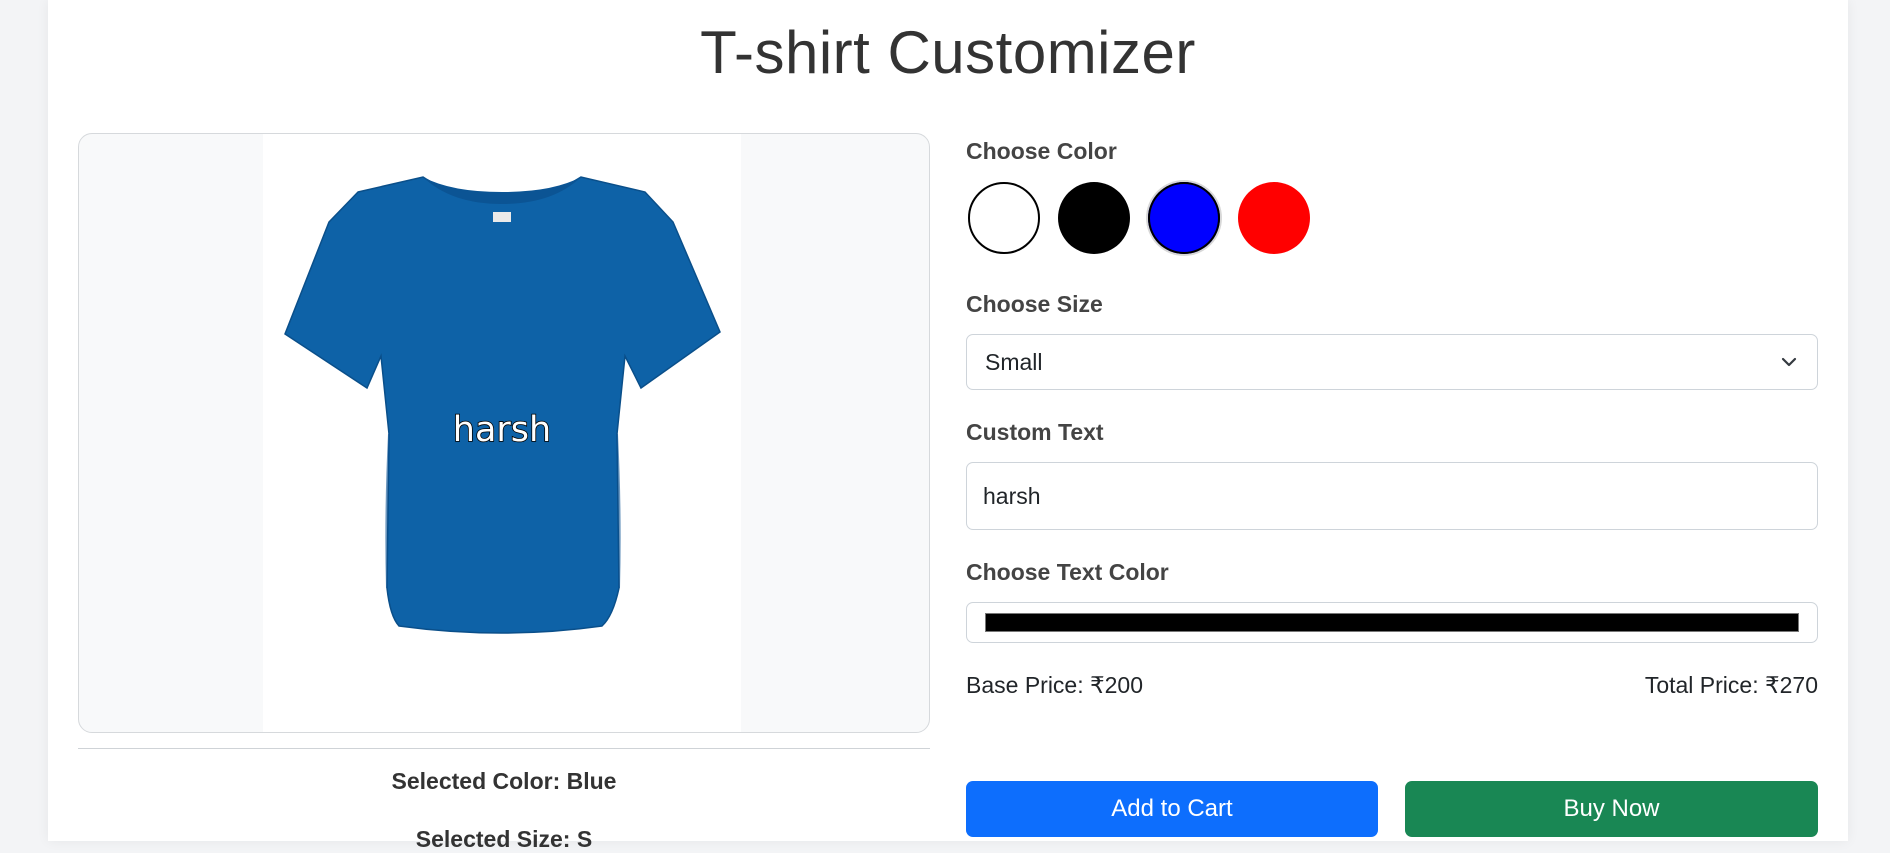  What do you see at coordinates (1789, 362) in the screenshot?
I see `chevron-down-icon` at bounding box center [1789, 362].